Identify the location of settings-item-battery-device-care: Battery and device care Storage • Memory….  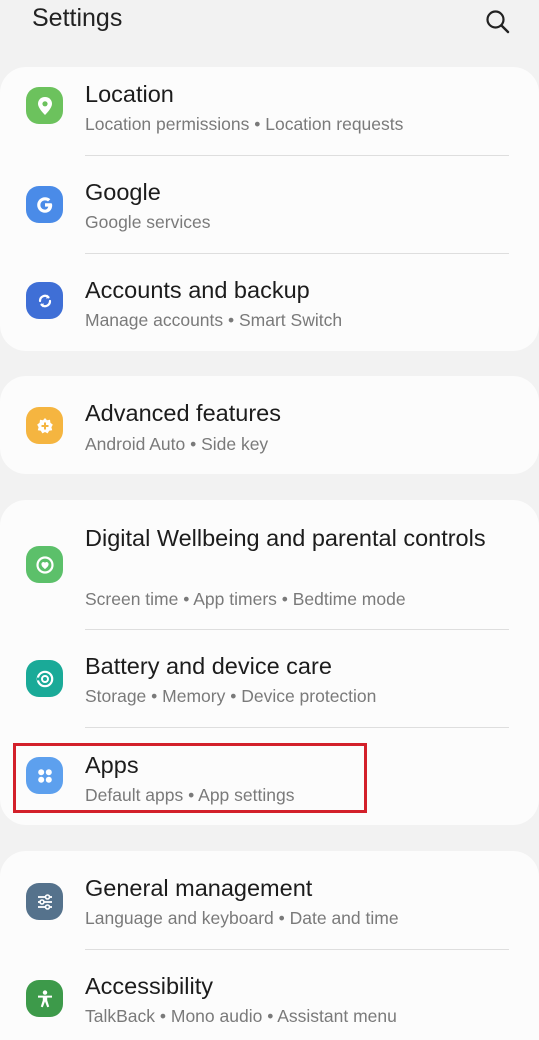
(269, 678).